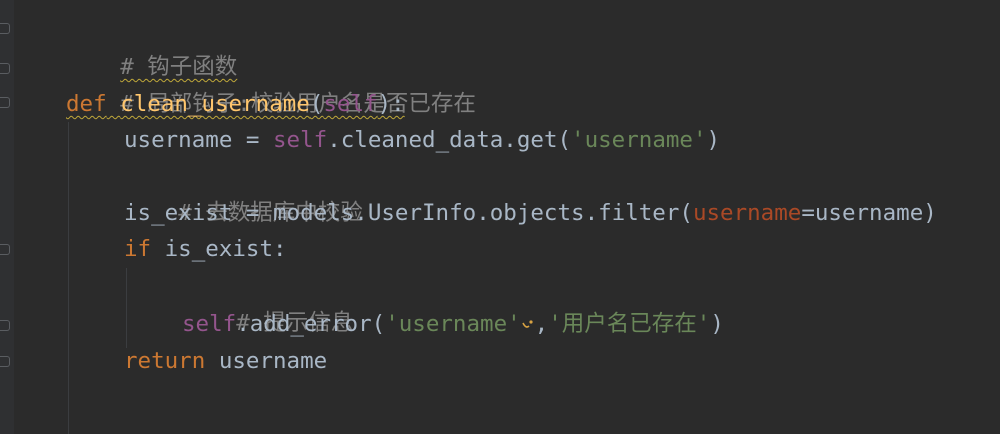  What do you see at coordinates (243, 192) in the screenshot?
I see `code-line: # 去数据库中校验` at bounding box center [243, 192].